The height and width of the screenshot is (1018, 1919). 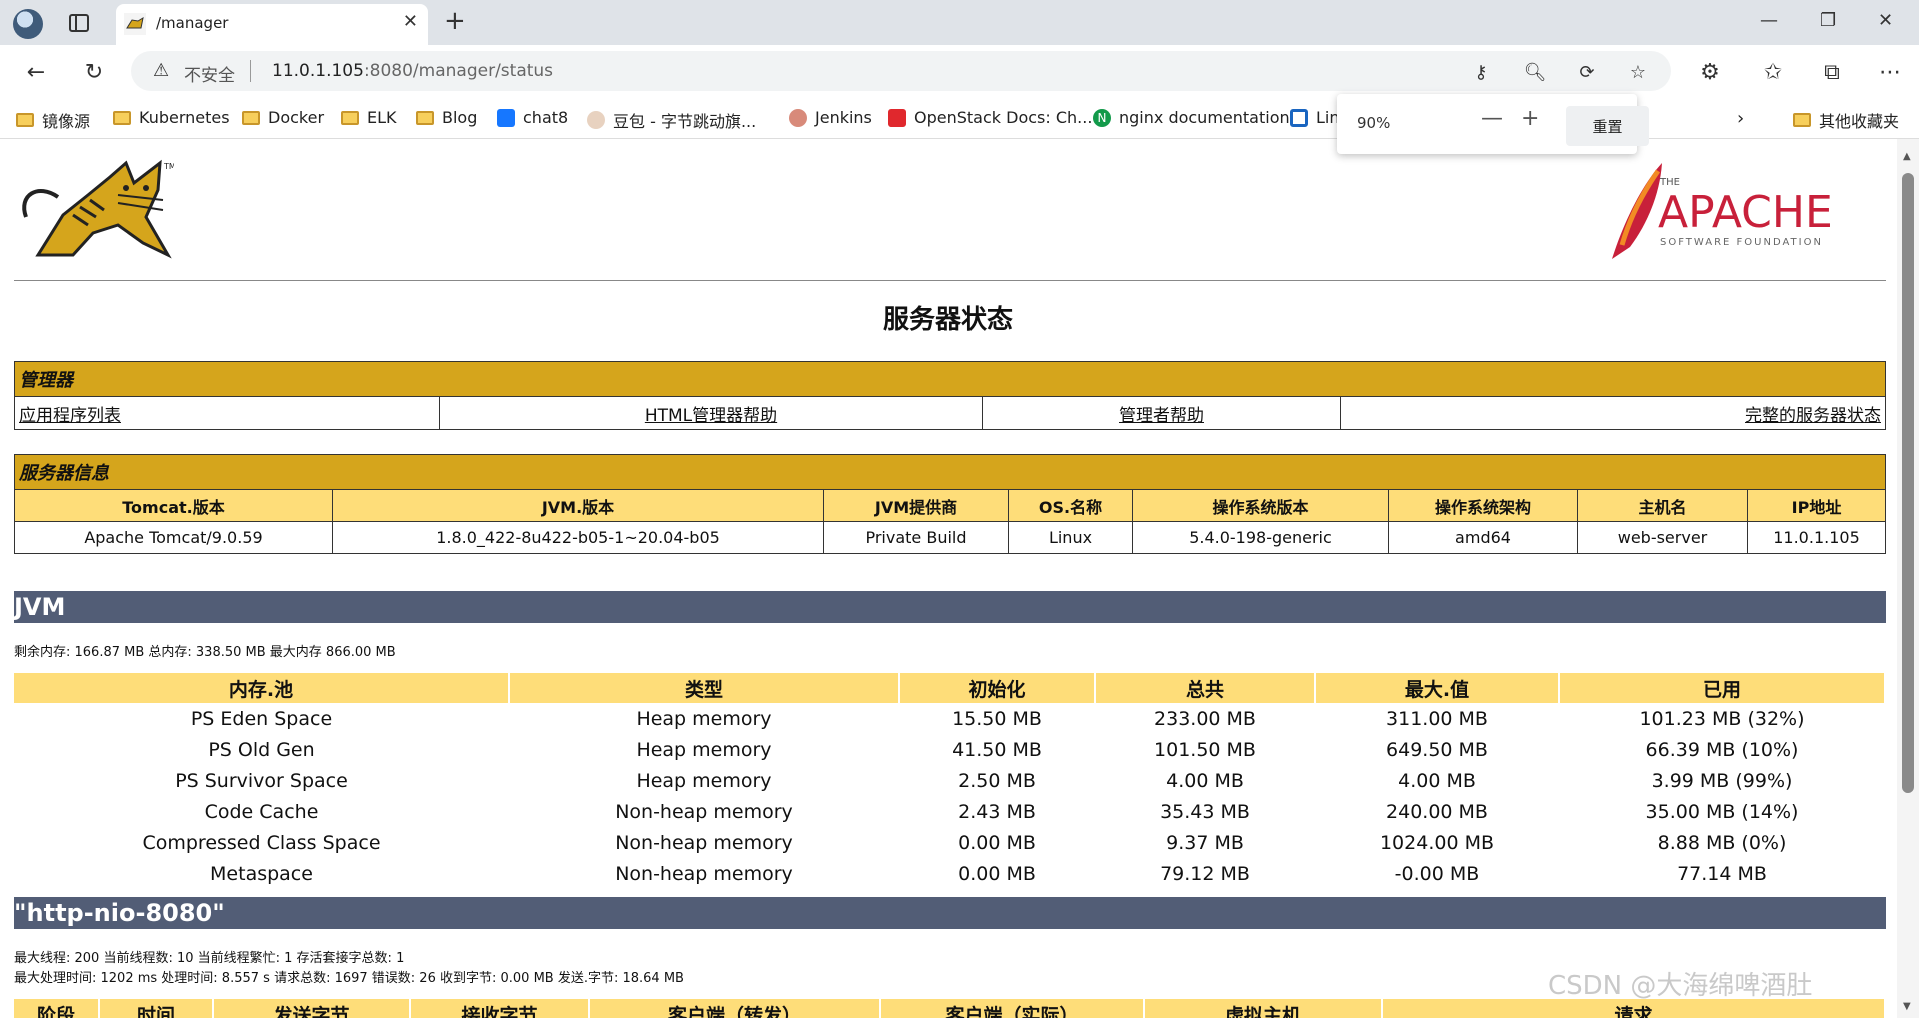 What do you see at coordinates (1710, 72) in the screenshot?
I see `extensions-icon: ⚙` at bounding box center [1710, 72].